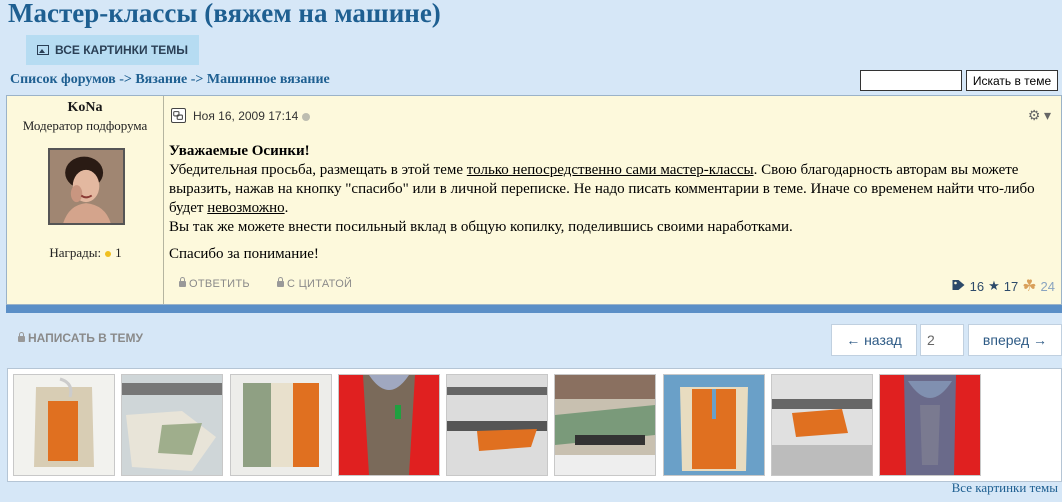  What do you see at coordinates (85, 108) in the screenshot?
I see `author-name: KoNa` at bounding box center [85, 108].